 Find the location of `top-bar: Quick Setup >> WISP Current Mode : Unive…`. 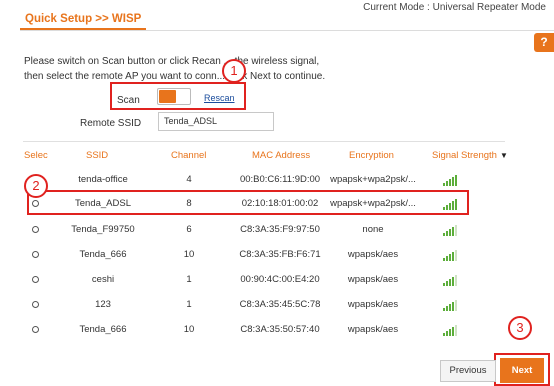

top-bar: Quick Setup >> WISP Current Mode : Unive… is located at coordinates (277, 14).